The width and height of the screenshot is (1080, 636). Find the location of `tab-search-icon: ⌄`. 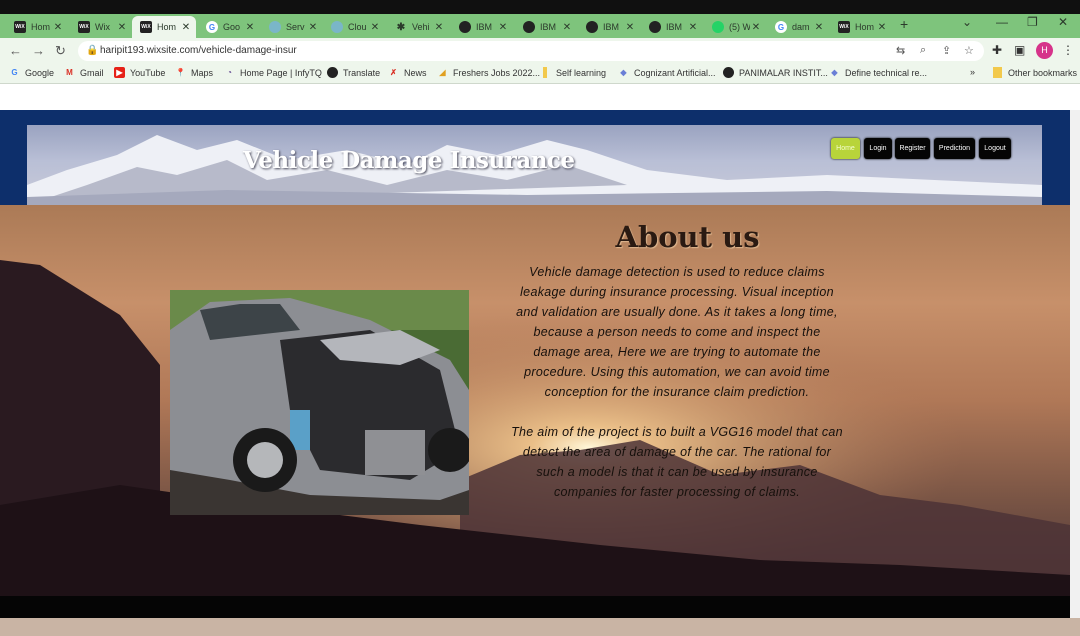

tab-search-icon: ⌄ is located at coordinates (967, 22).